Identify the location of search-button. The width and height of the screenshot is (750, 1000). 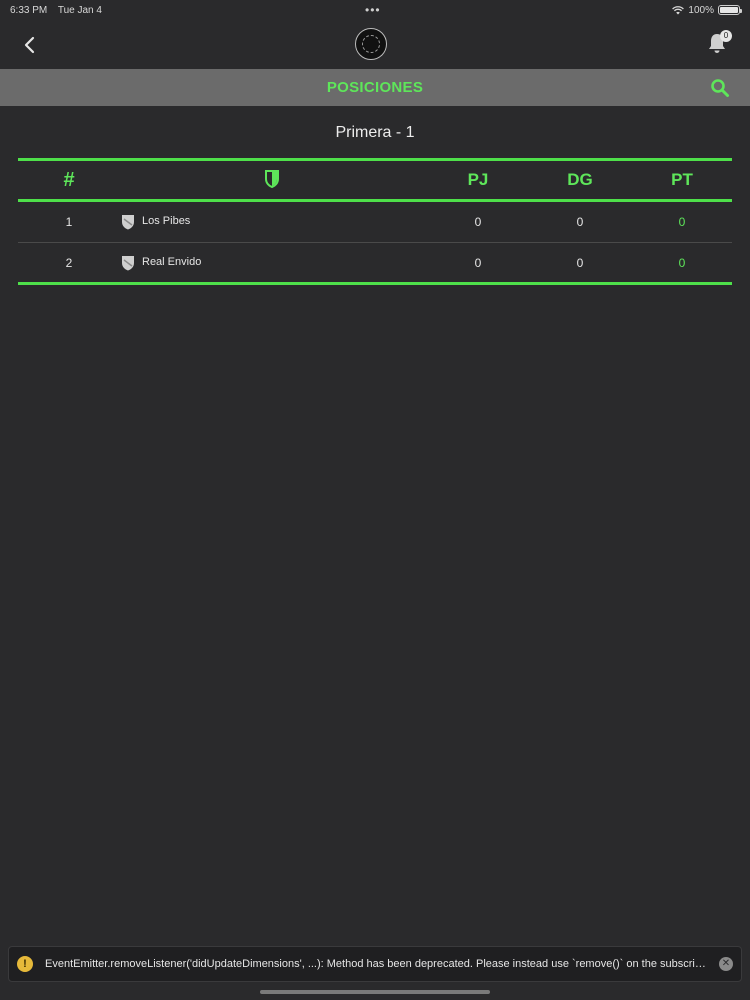
(720, 88).